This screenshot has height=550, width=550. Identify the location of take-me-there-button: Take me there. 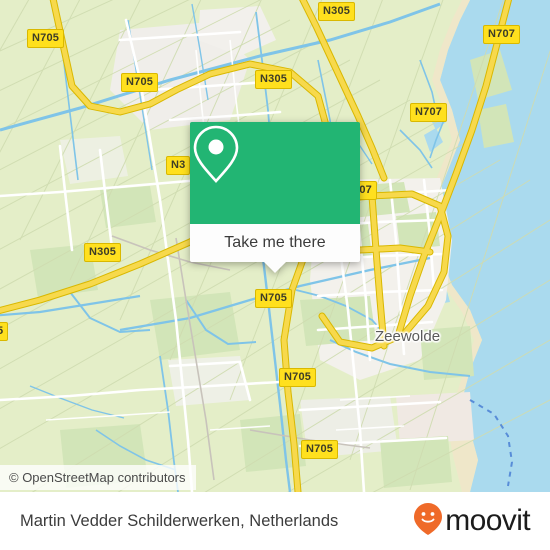
(275, 248).